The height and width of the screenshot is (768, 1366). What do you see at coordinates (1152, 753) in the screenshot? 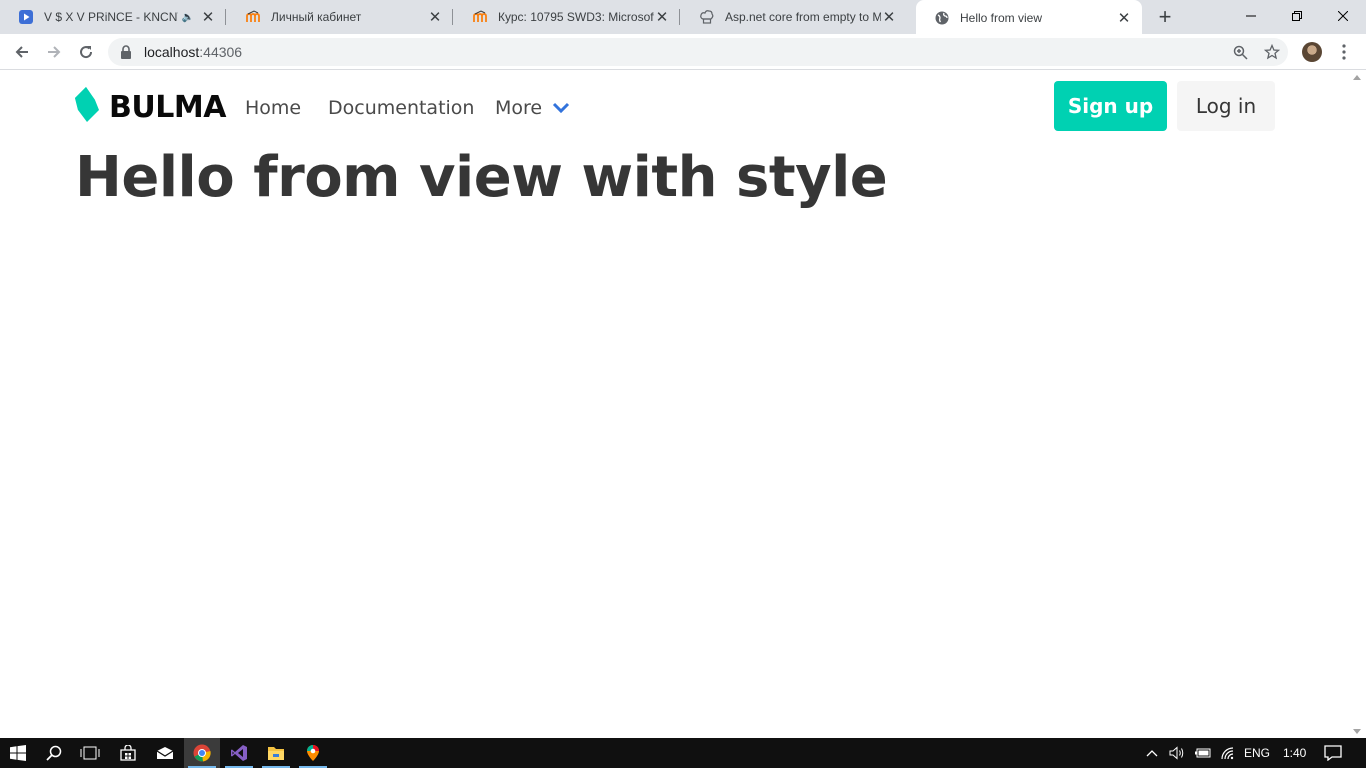
I see `tray-chevron-up-icon` at bounding box center [1152, 753].